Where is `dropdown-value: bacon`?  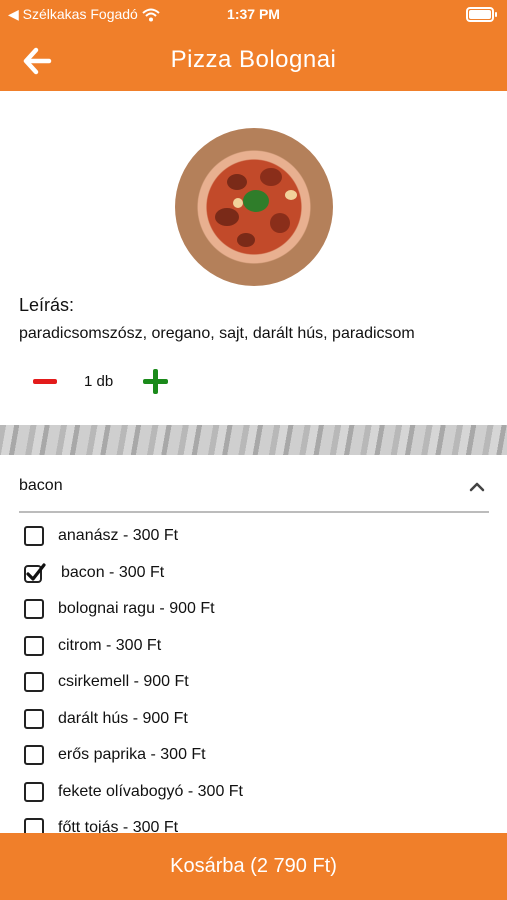
dropdown-value: bacon is located at coordinates (41, 485).